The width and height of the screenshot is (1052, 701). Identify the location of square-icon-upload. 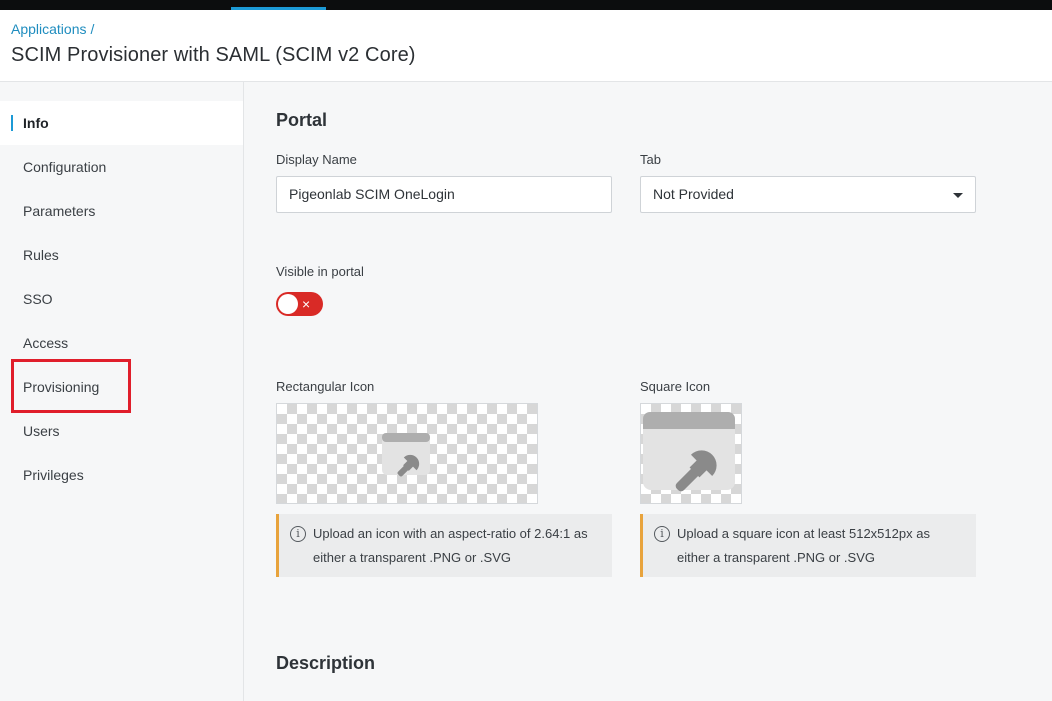
(691, 453).